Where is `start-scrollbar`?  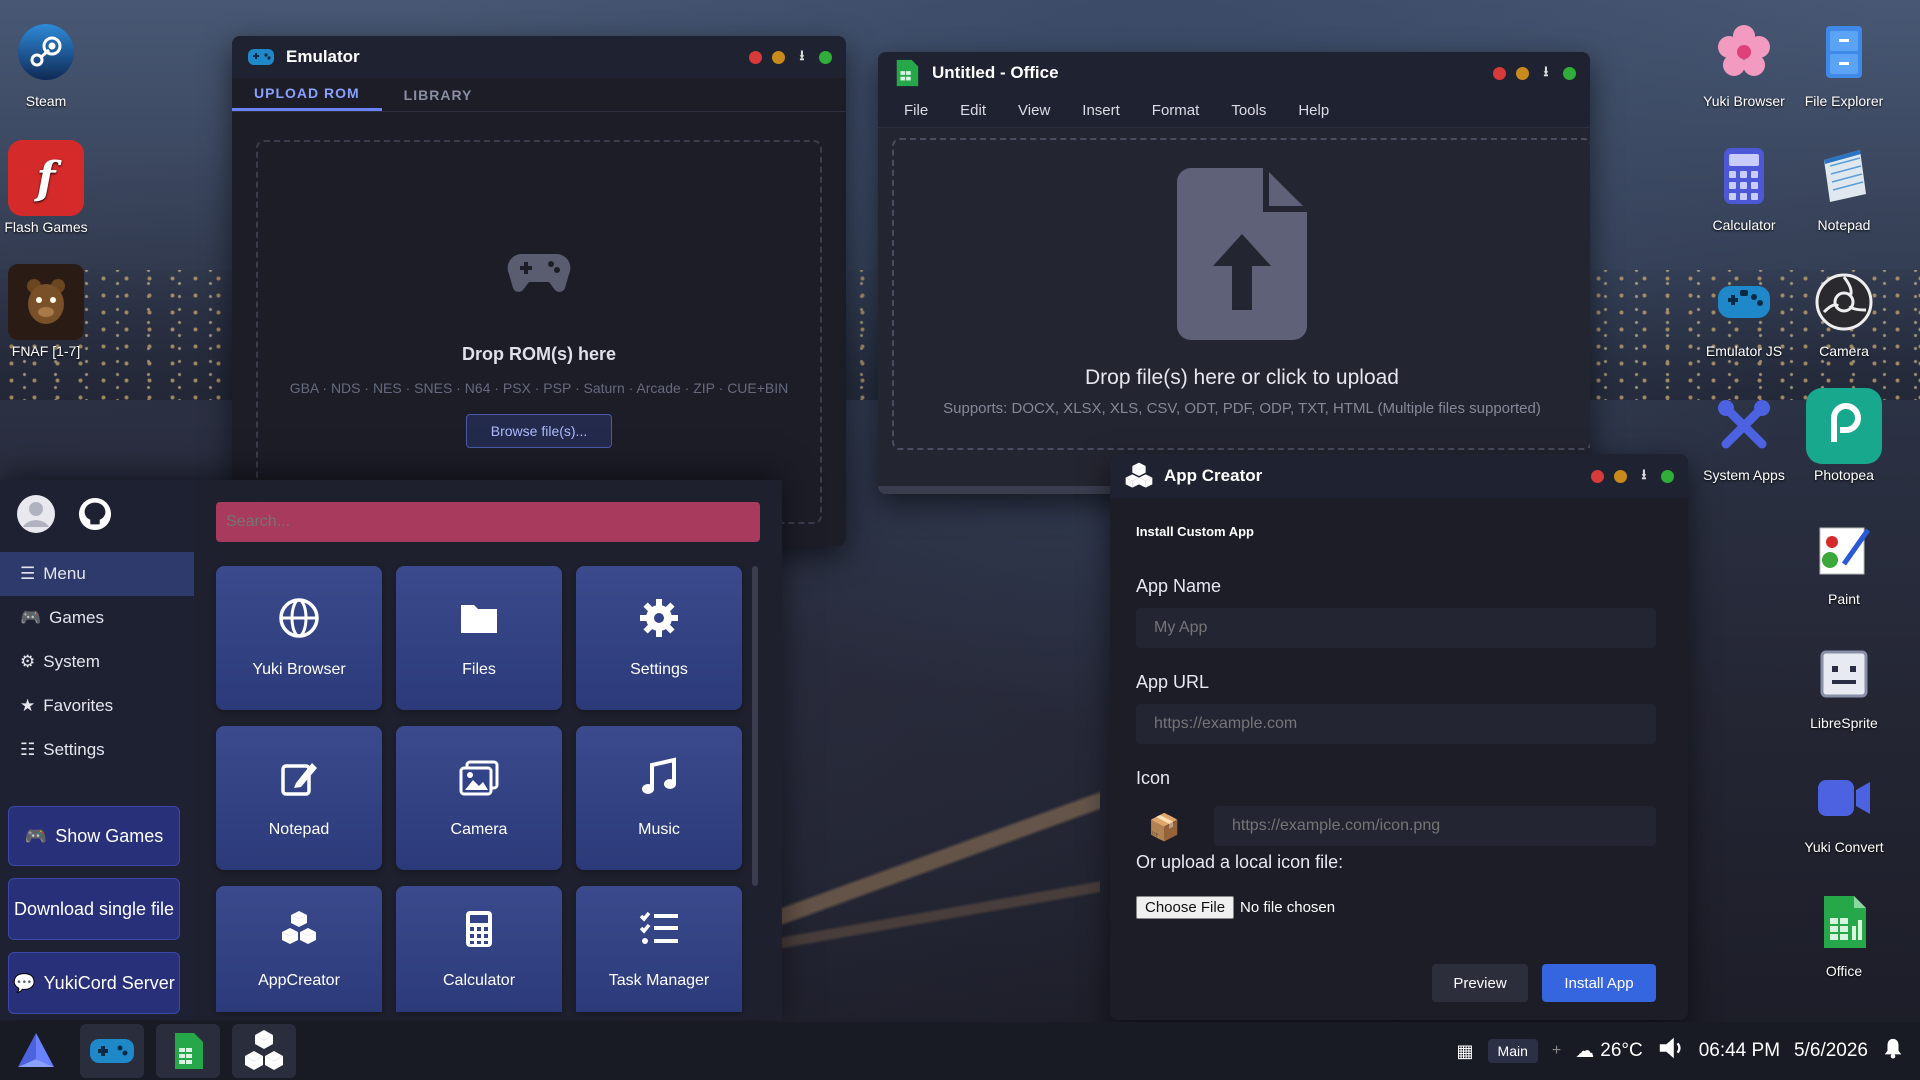
start-scrollbar is located at coordinates (755, 726).